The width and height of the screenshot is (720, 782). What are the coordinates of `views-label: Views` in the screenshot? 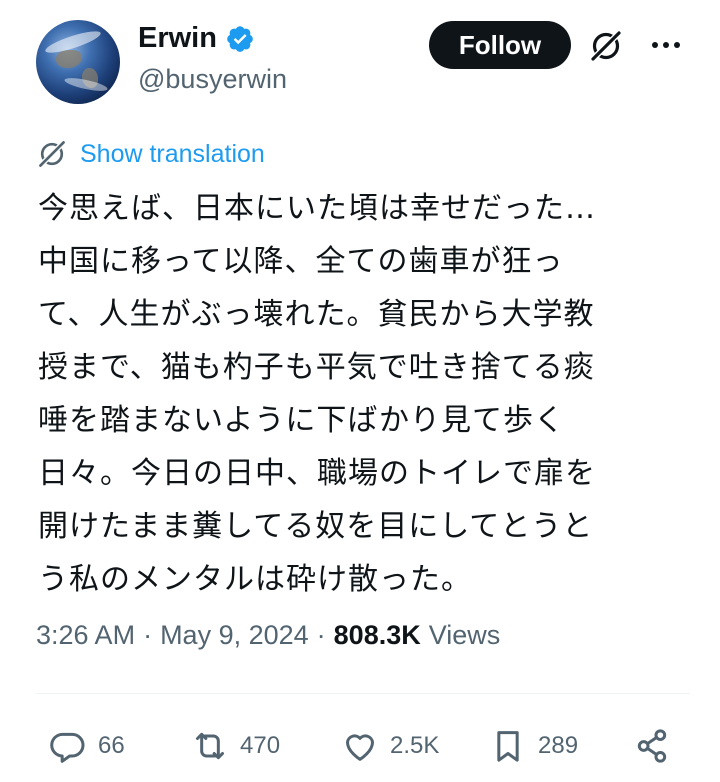 It's located at (464, 635).